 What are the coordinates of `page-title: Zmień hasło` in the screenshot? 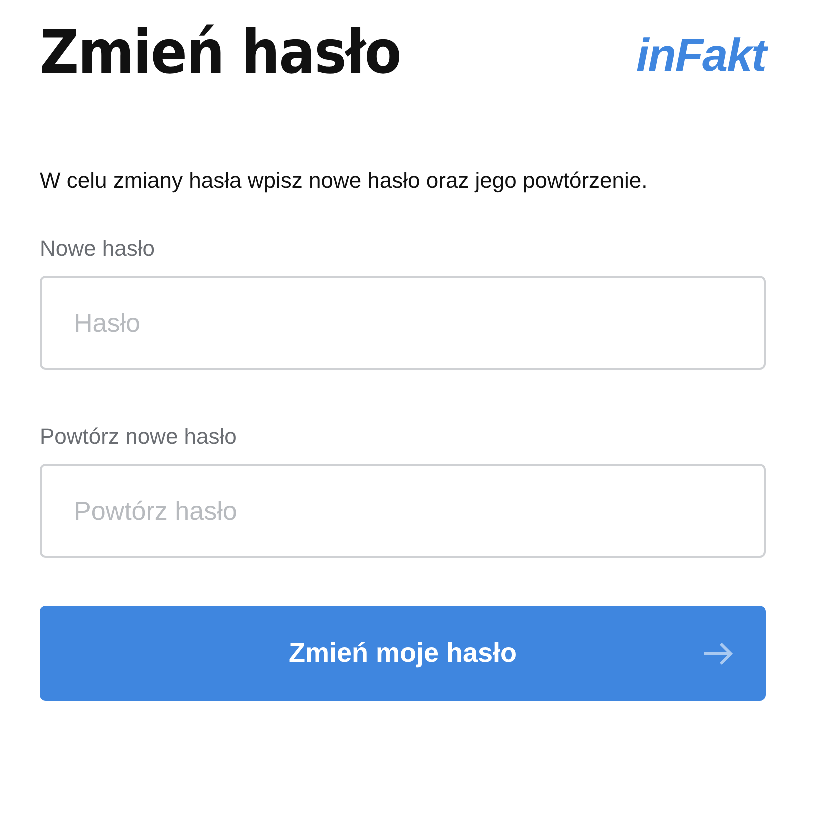 It's located at (220, 53).